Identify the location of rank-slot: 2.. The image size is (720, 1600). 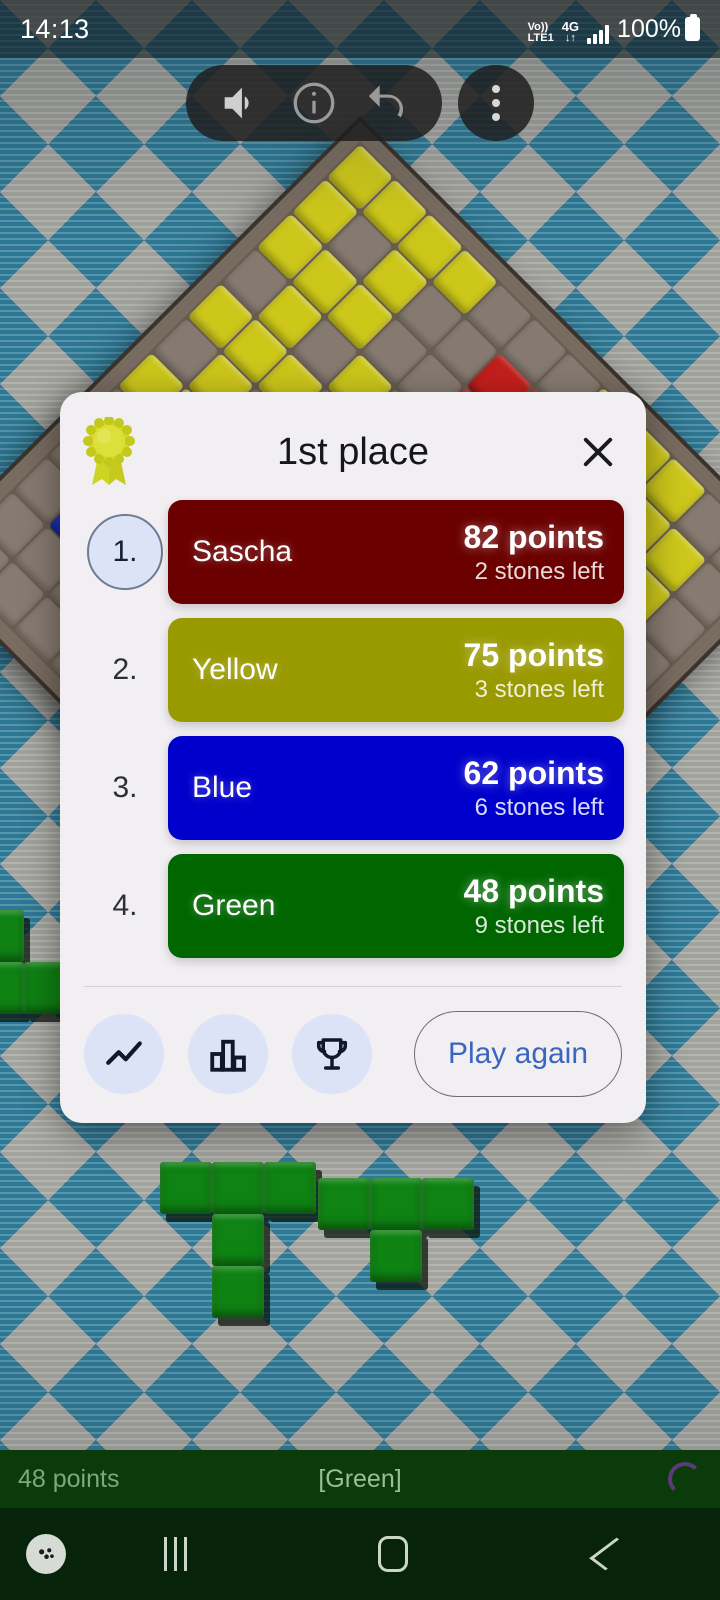
(125, 670).